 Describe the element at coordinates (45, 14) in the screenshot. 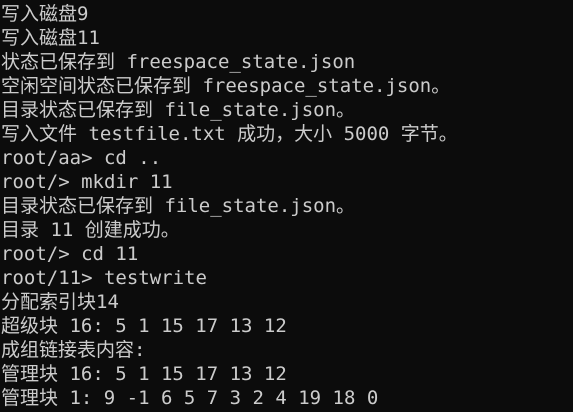

I see `output-line-write-disk-9: 写入磁盘9` at that location.